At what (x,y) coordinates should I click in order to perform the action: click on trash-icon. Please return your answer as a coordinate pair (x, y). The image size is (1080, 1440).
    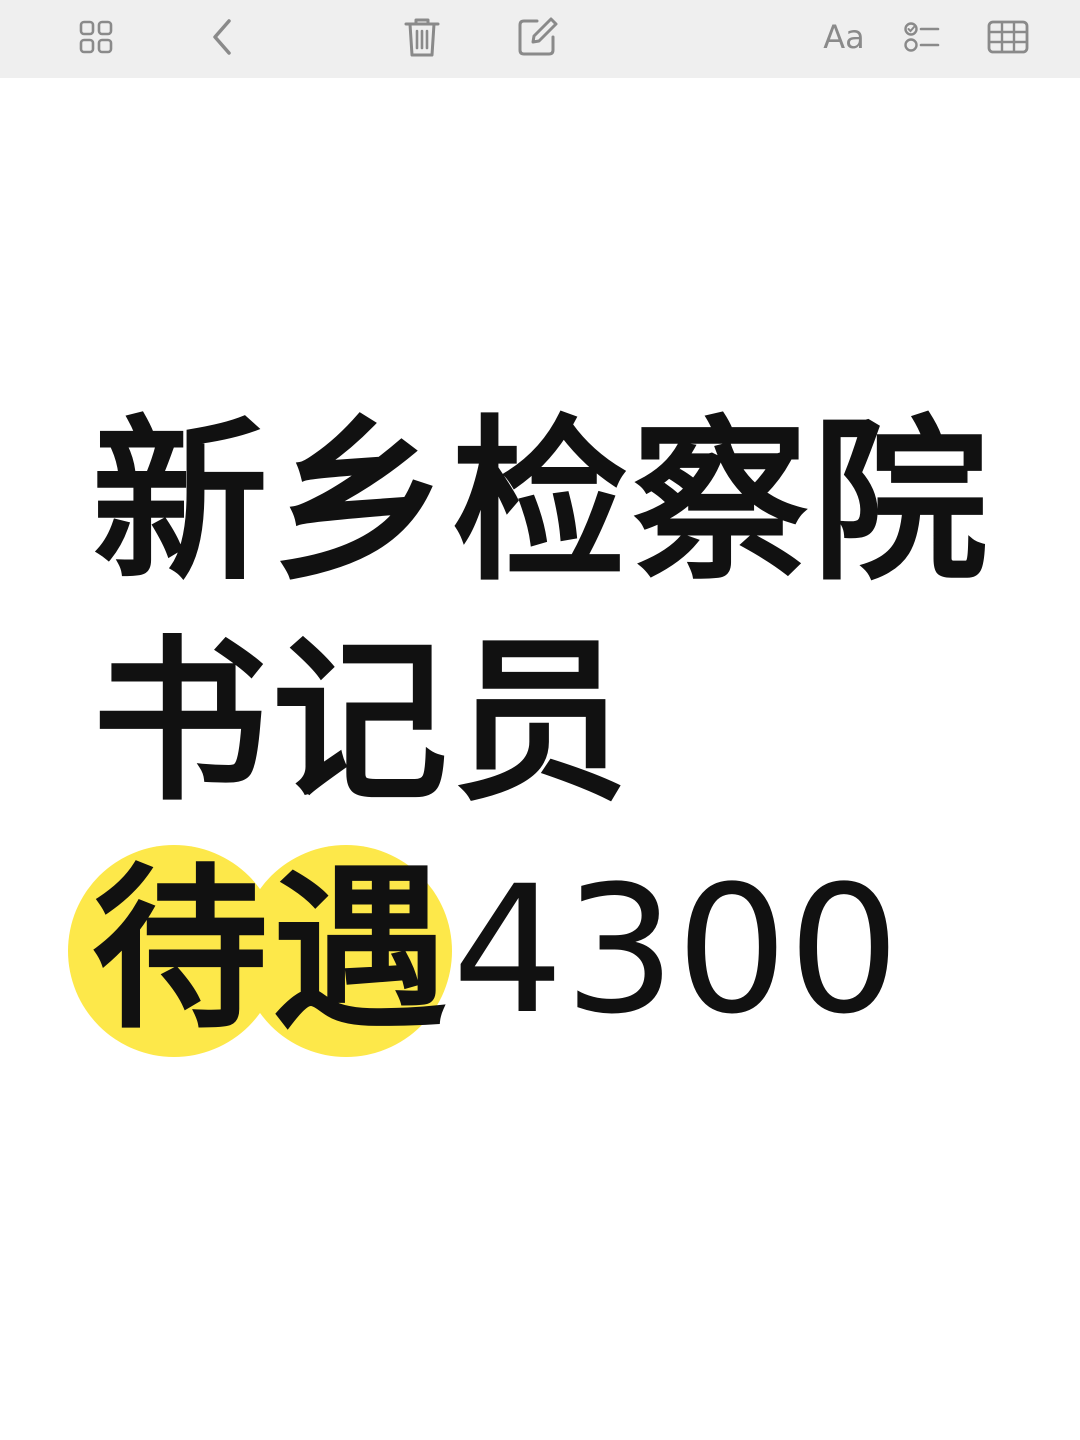
    Looking at the image, I should click on (422, 37).